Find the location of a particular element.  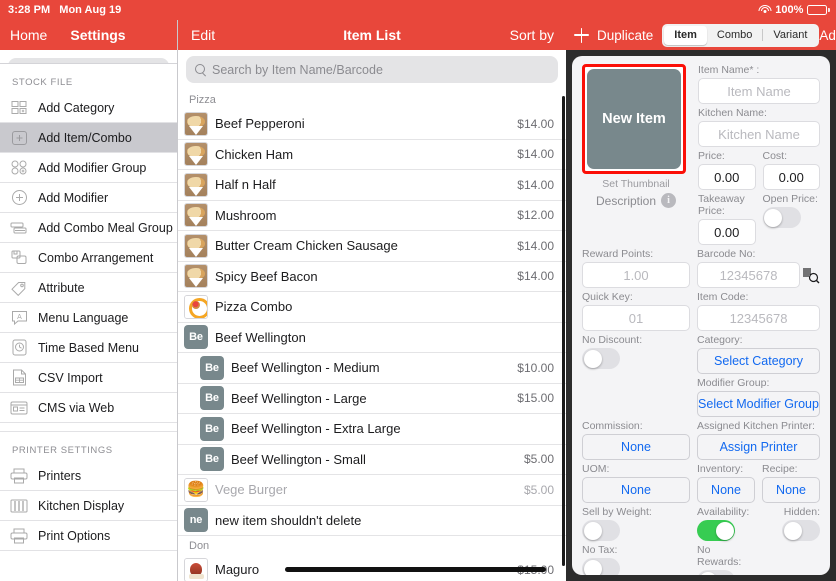

sidebar-item-time-based-menu: Time Based Menu is located at coordinates (88, 348).